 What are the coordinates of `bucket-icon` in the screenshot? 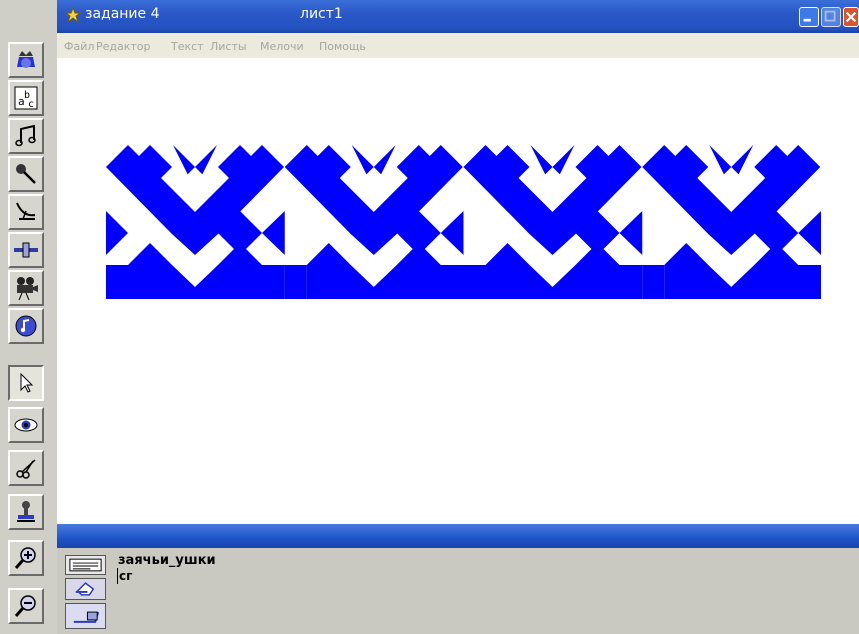 It's located at (86, 617).